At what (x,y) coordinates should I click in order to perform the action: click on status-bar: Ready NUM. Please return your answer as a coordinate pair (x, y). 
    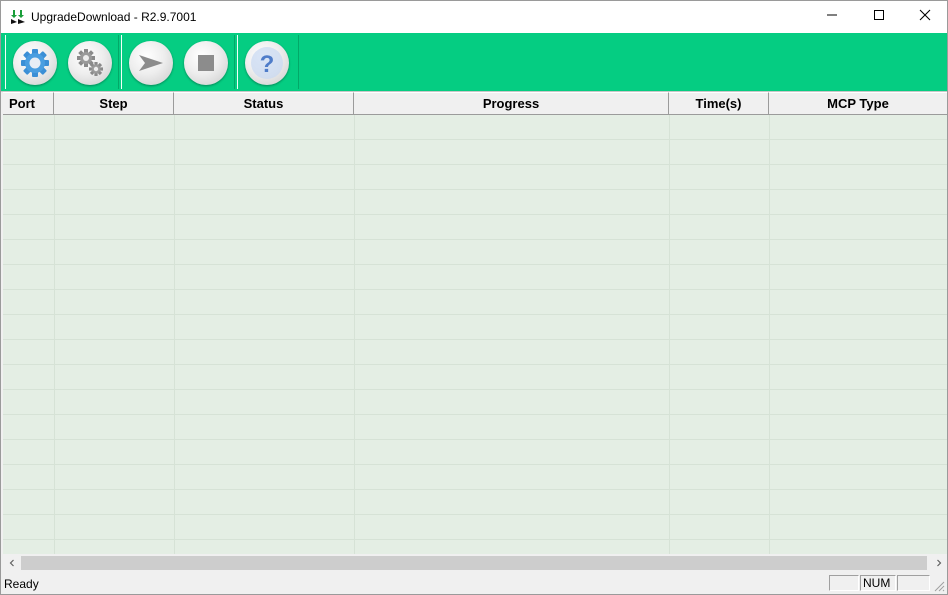
    Looking at the image, I should click on (474, 583).